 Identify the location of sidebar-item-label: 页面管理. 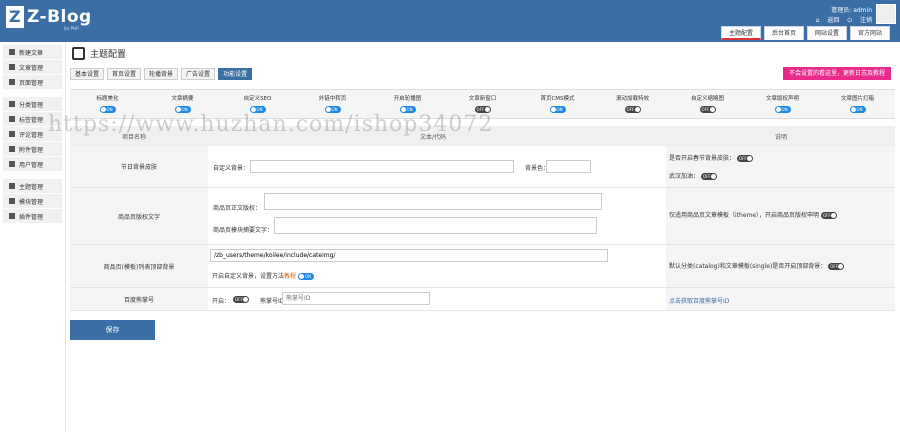
(31, 83).